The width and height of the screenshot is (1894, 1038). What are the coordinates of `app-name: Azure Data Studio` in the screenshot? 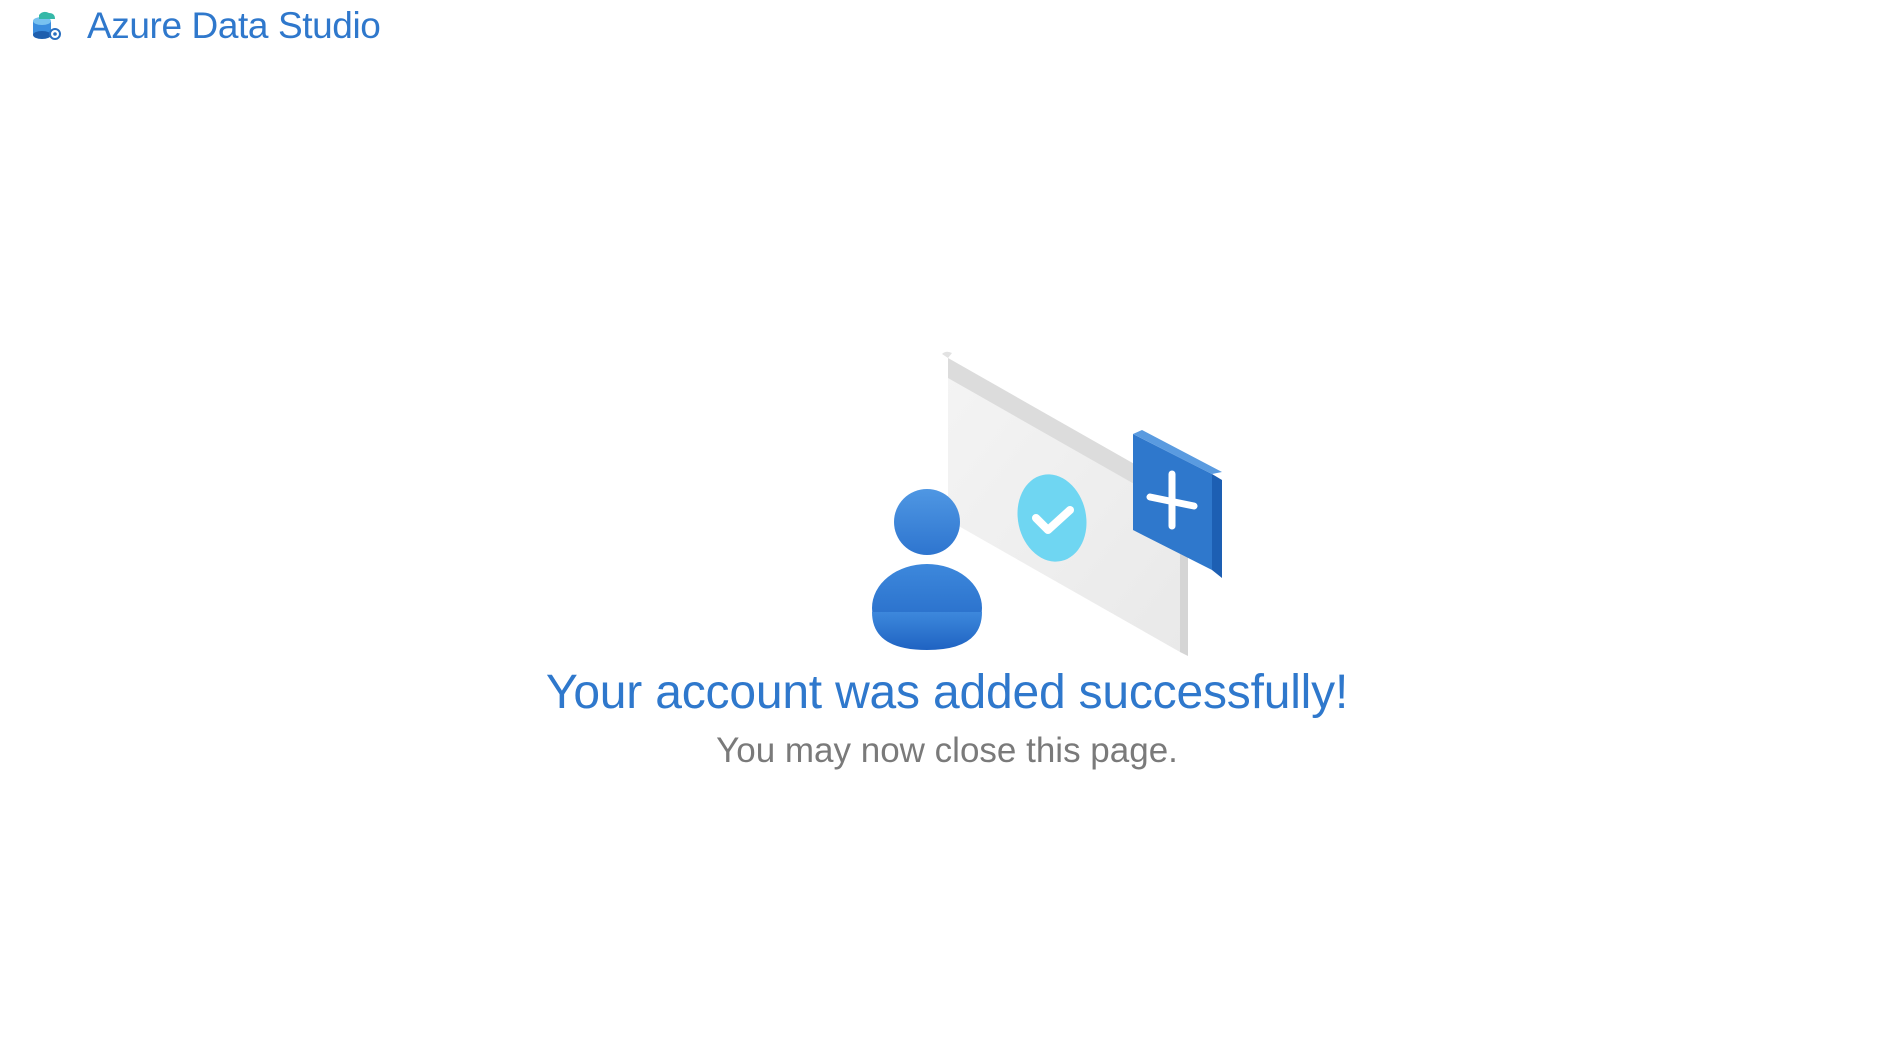 It's located at (234, 25).